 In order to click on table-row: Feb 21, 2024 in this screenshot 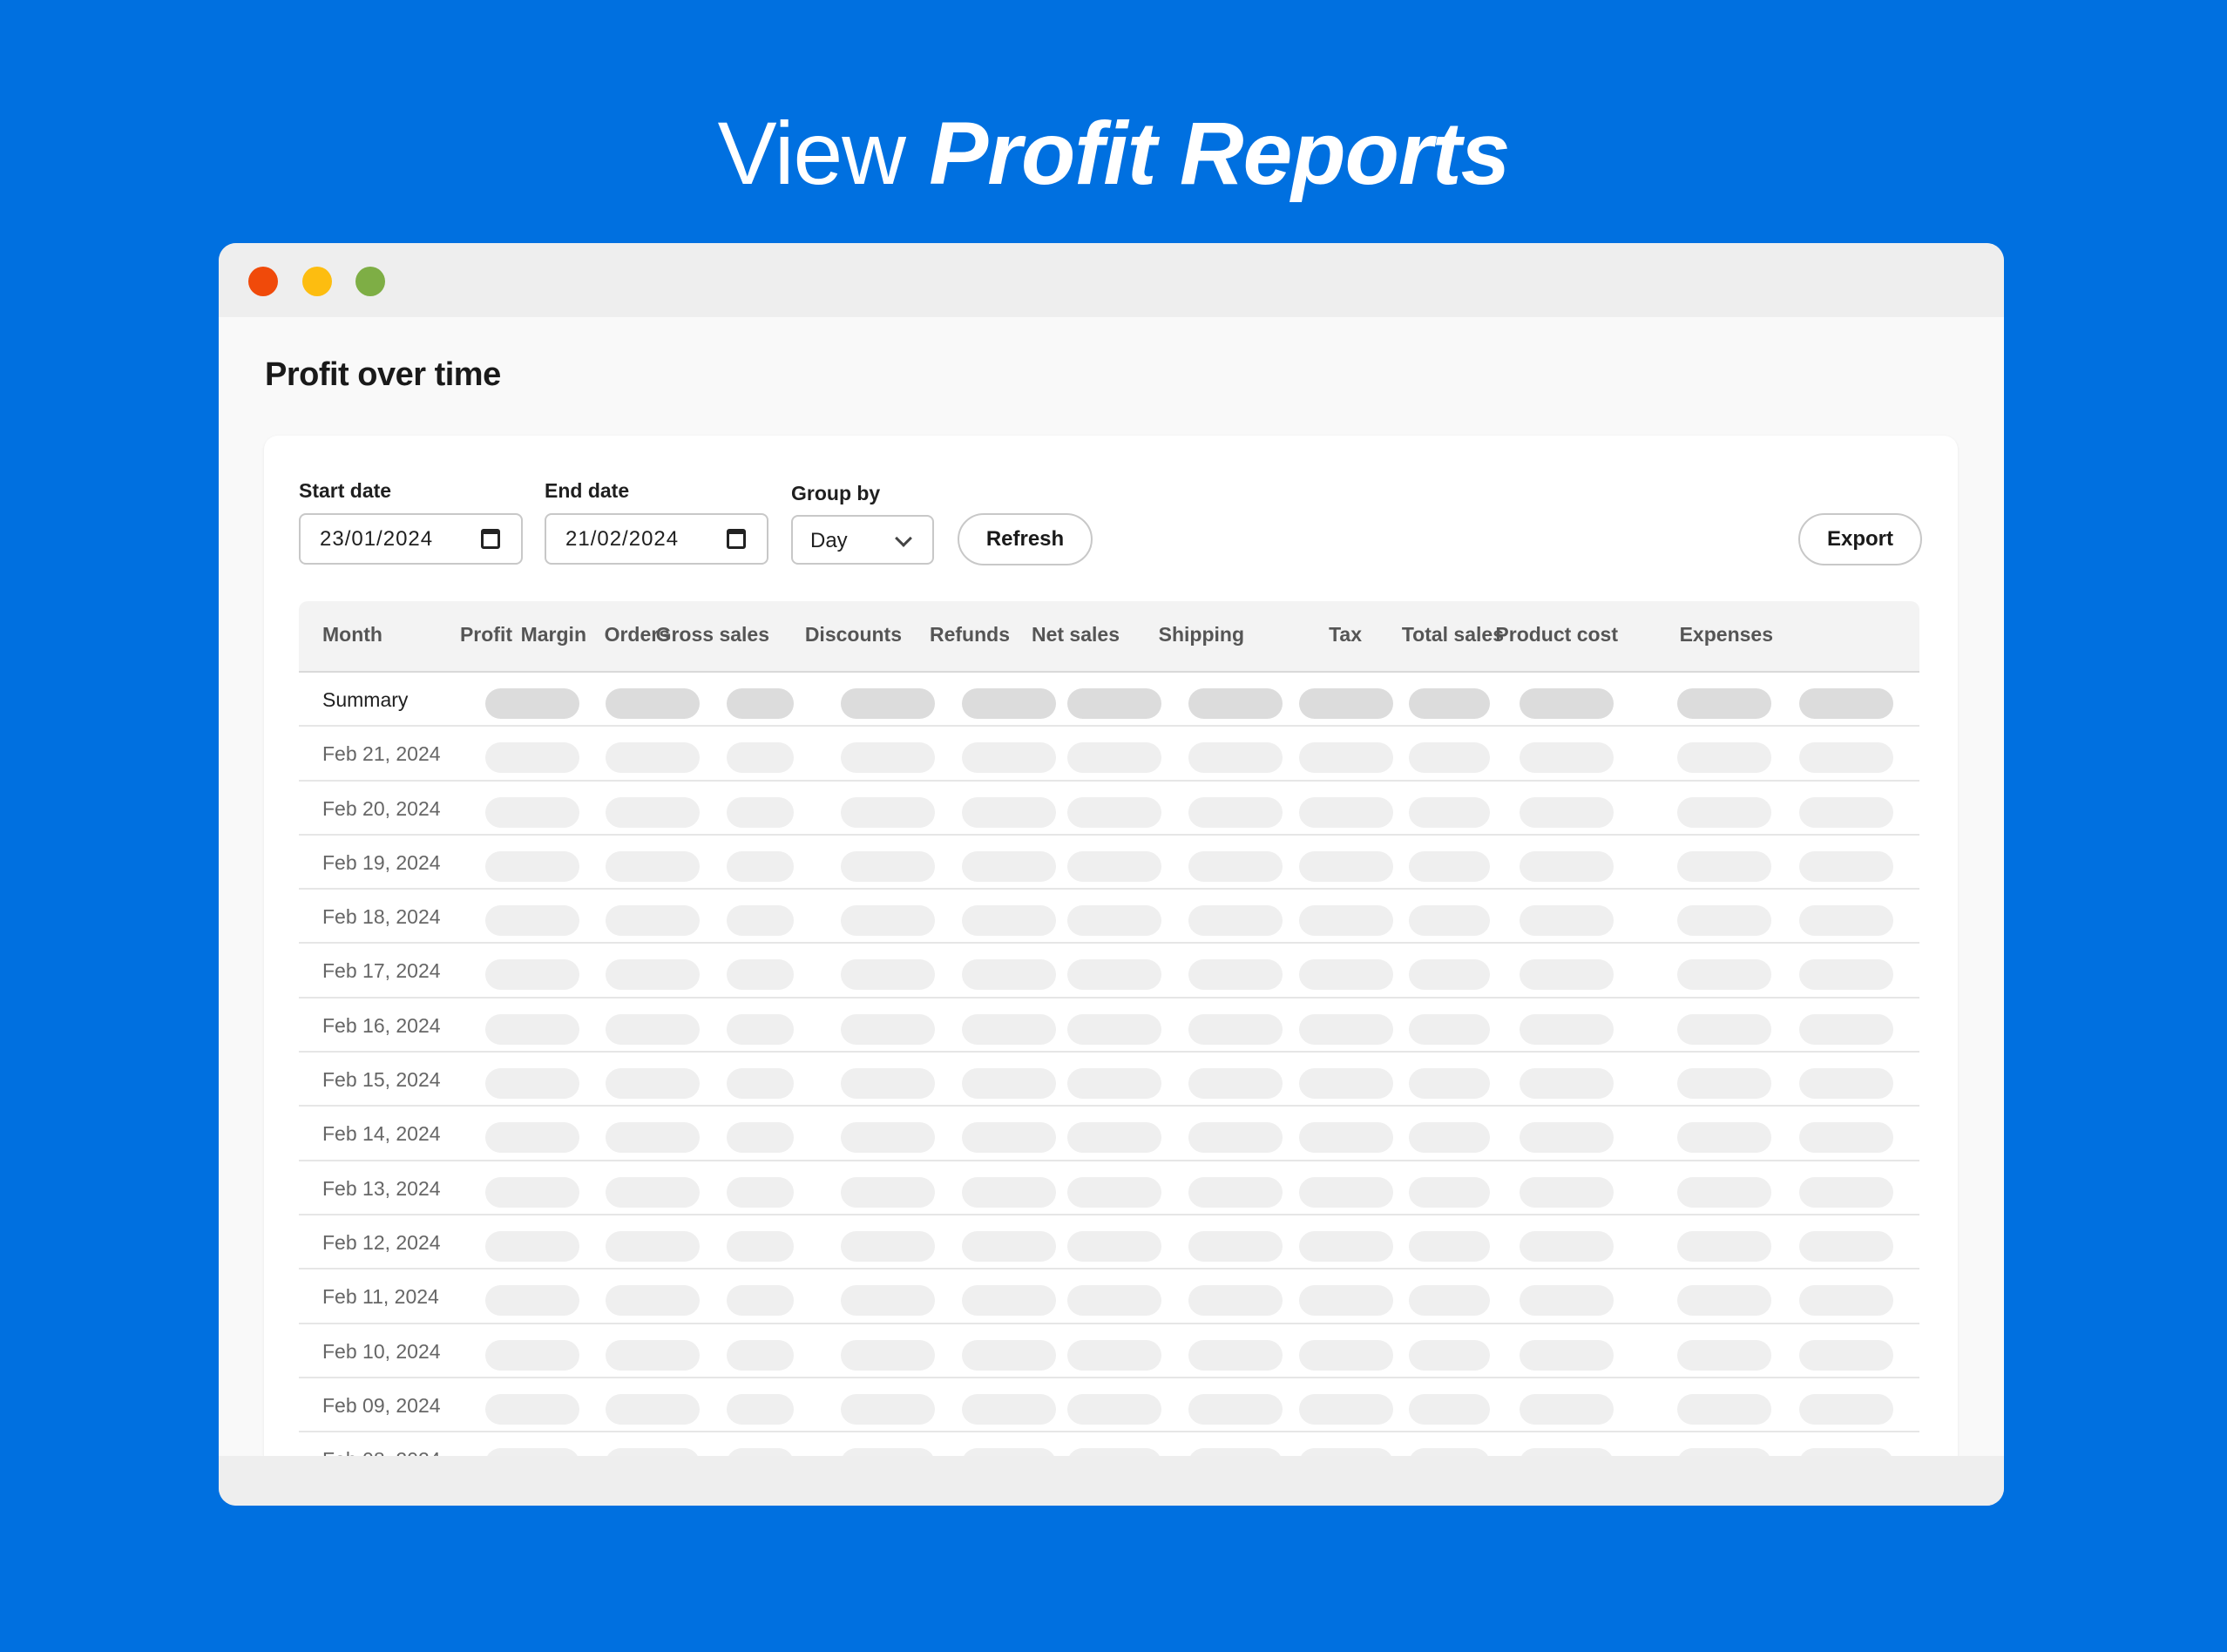, I will do `click(1109, 754)`.